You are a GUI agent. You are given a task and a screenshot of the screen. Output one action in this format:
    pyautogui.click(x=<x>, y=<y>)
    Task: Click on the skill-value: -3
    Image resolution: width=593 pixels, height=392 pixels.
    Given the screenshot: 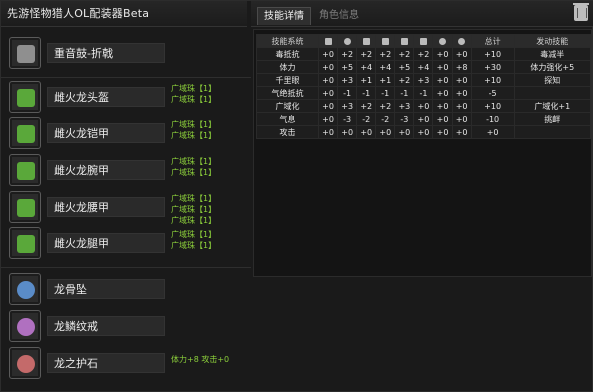 What is the action you would take?
    pyautogui.click(x=404, y=119)
    